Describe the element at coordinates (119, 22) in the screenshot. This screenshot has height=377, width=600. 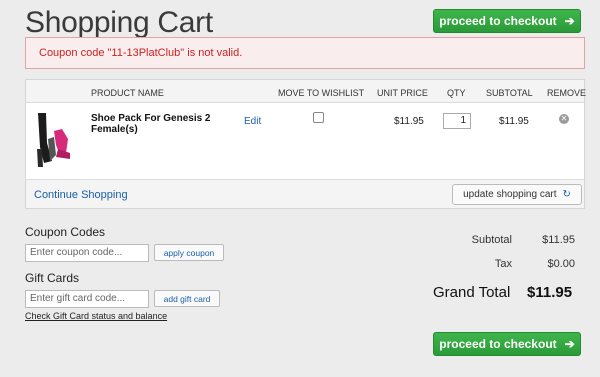
I see `page-title: Shopping Cart` at that location.